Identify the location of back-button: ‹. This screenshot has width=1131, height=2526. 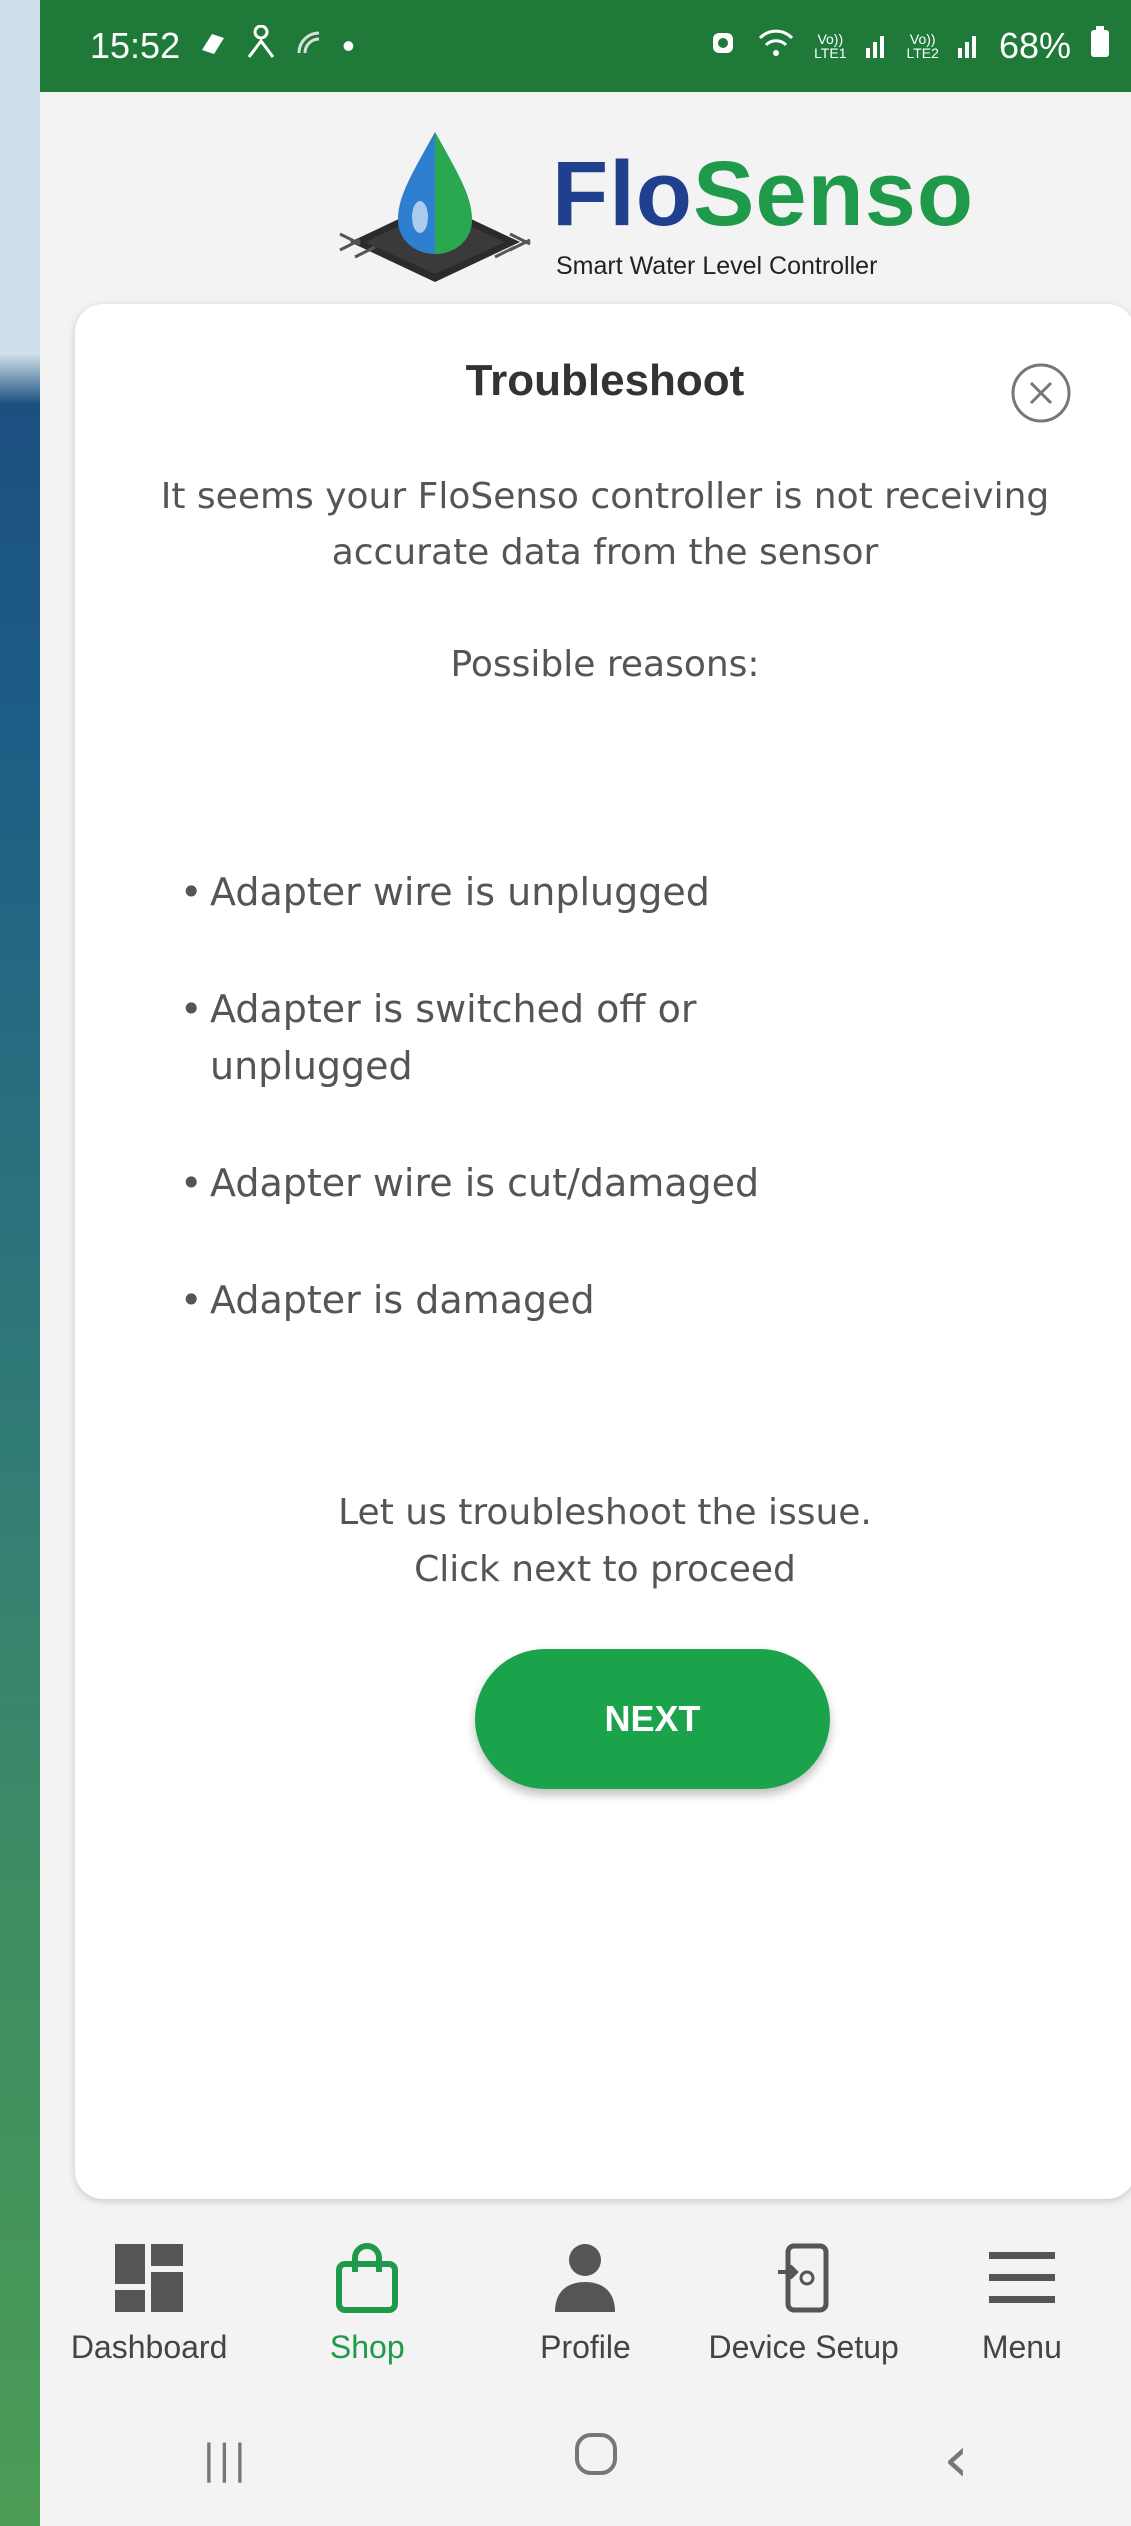
(956, 2460).